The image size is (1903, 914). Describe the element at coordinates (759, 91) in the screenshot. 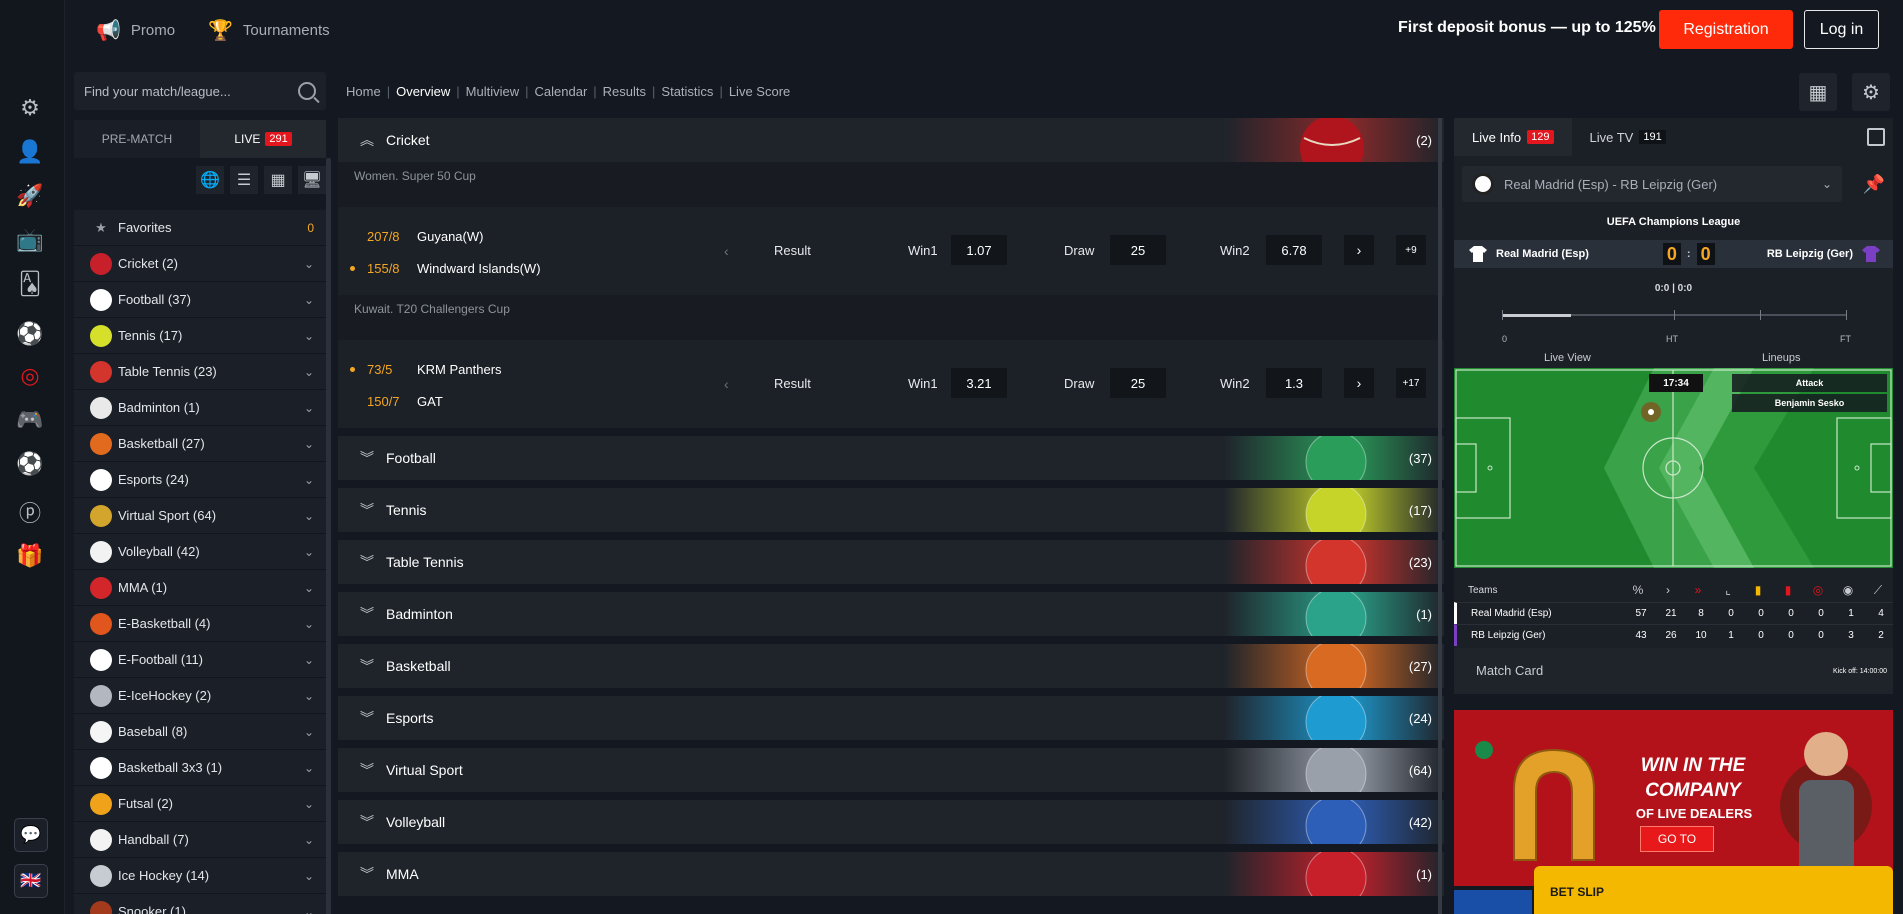

I see `breadcrumb-link: Live Score` at that location.